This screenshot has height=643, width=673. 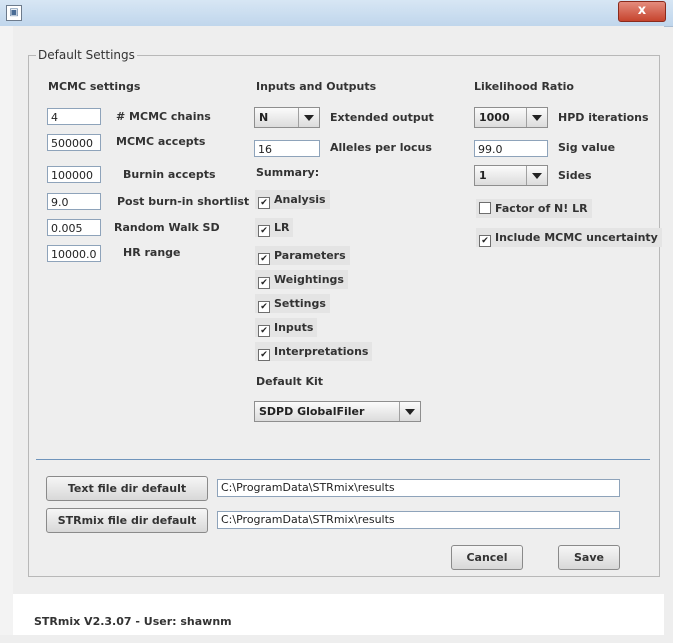 I want to click on summary-analysis-checkbox: ✔ Analysis, so click(x=292, y=199).